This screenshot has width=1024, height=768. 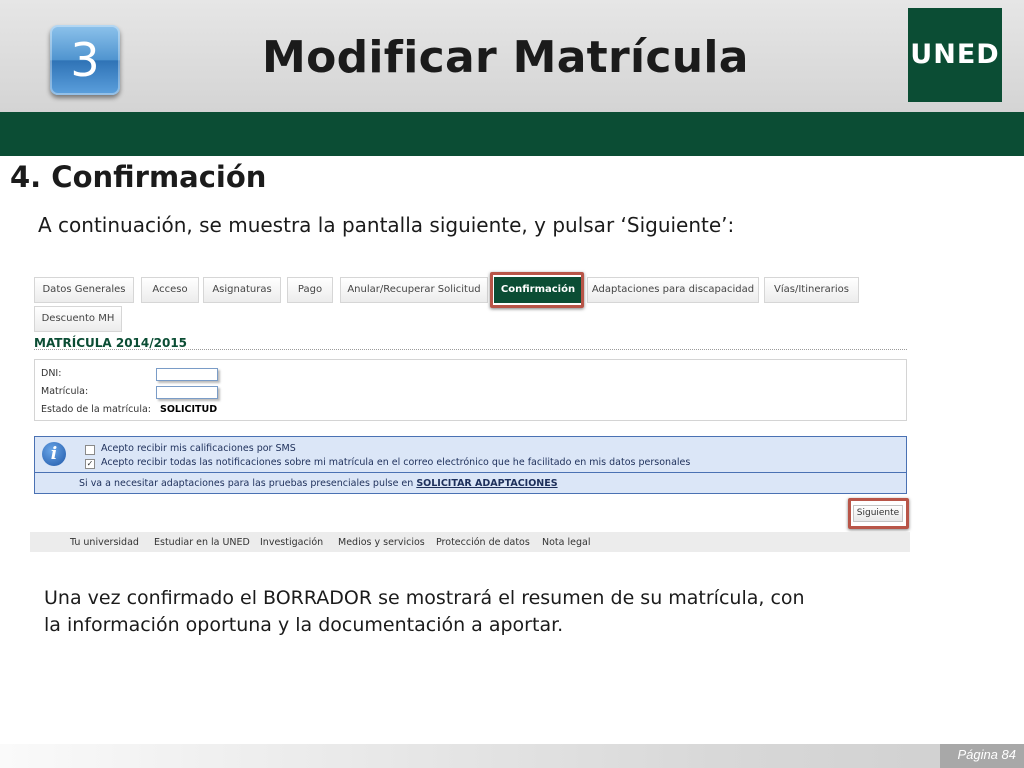 I want to click on estado-value: SOLICITUD, so click(x=189, y=409).